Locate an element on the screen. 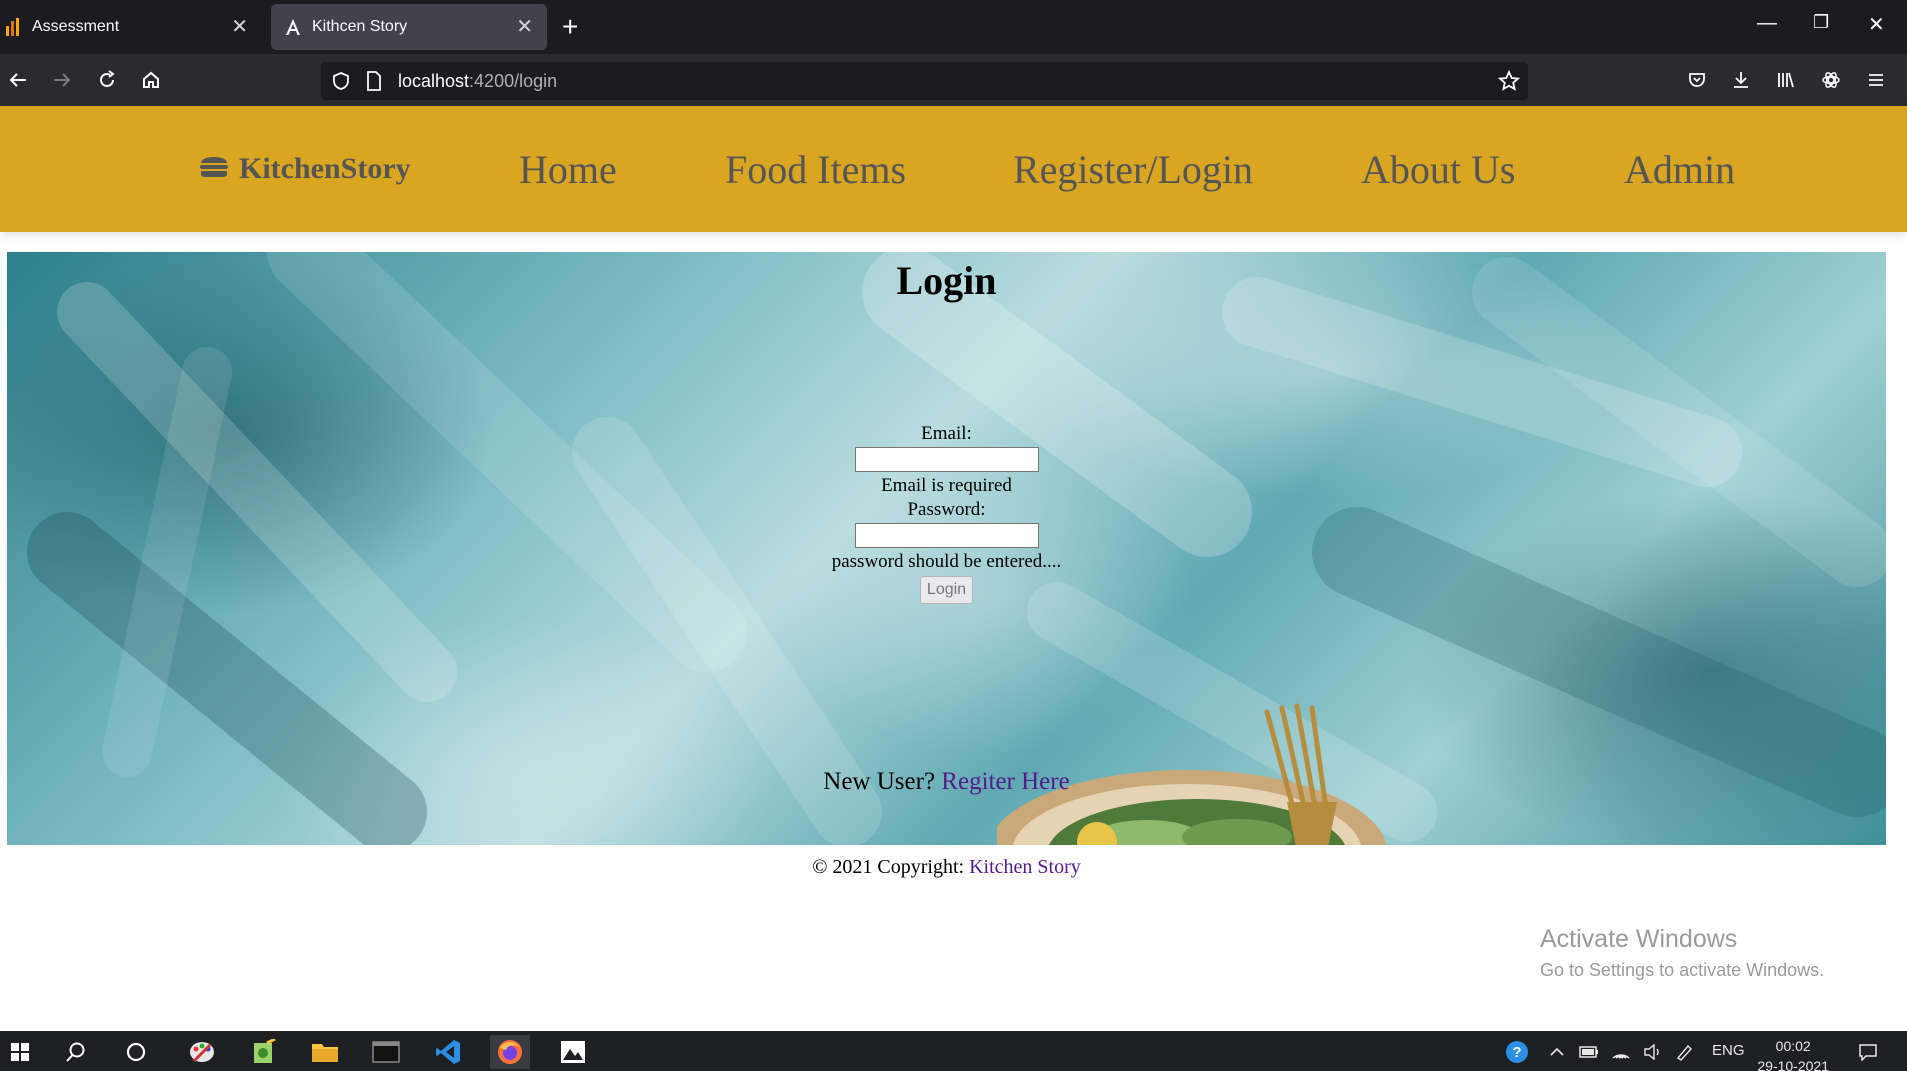  url-path: :4200/login is located at coordinates (513, 81).